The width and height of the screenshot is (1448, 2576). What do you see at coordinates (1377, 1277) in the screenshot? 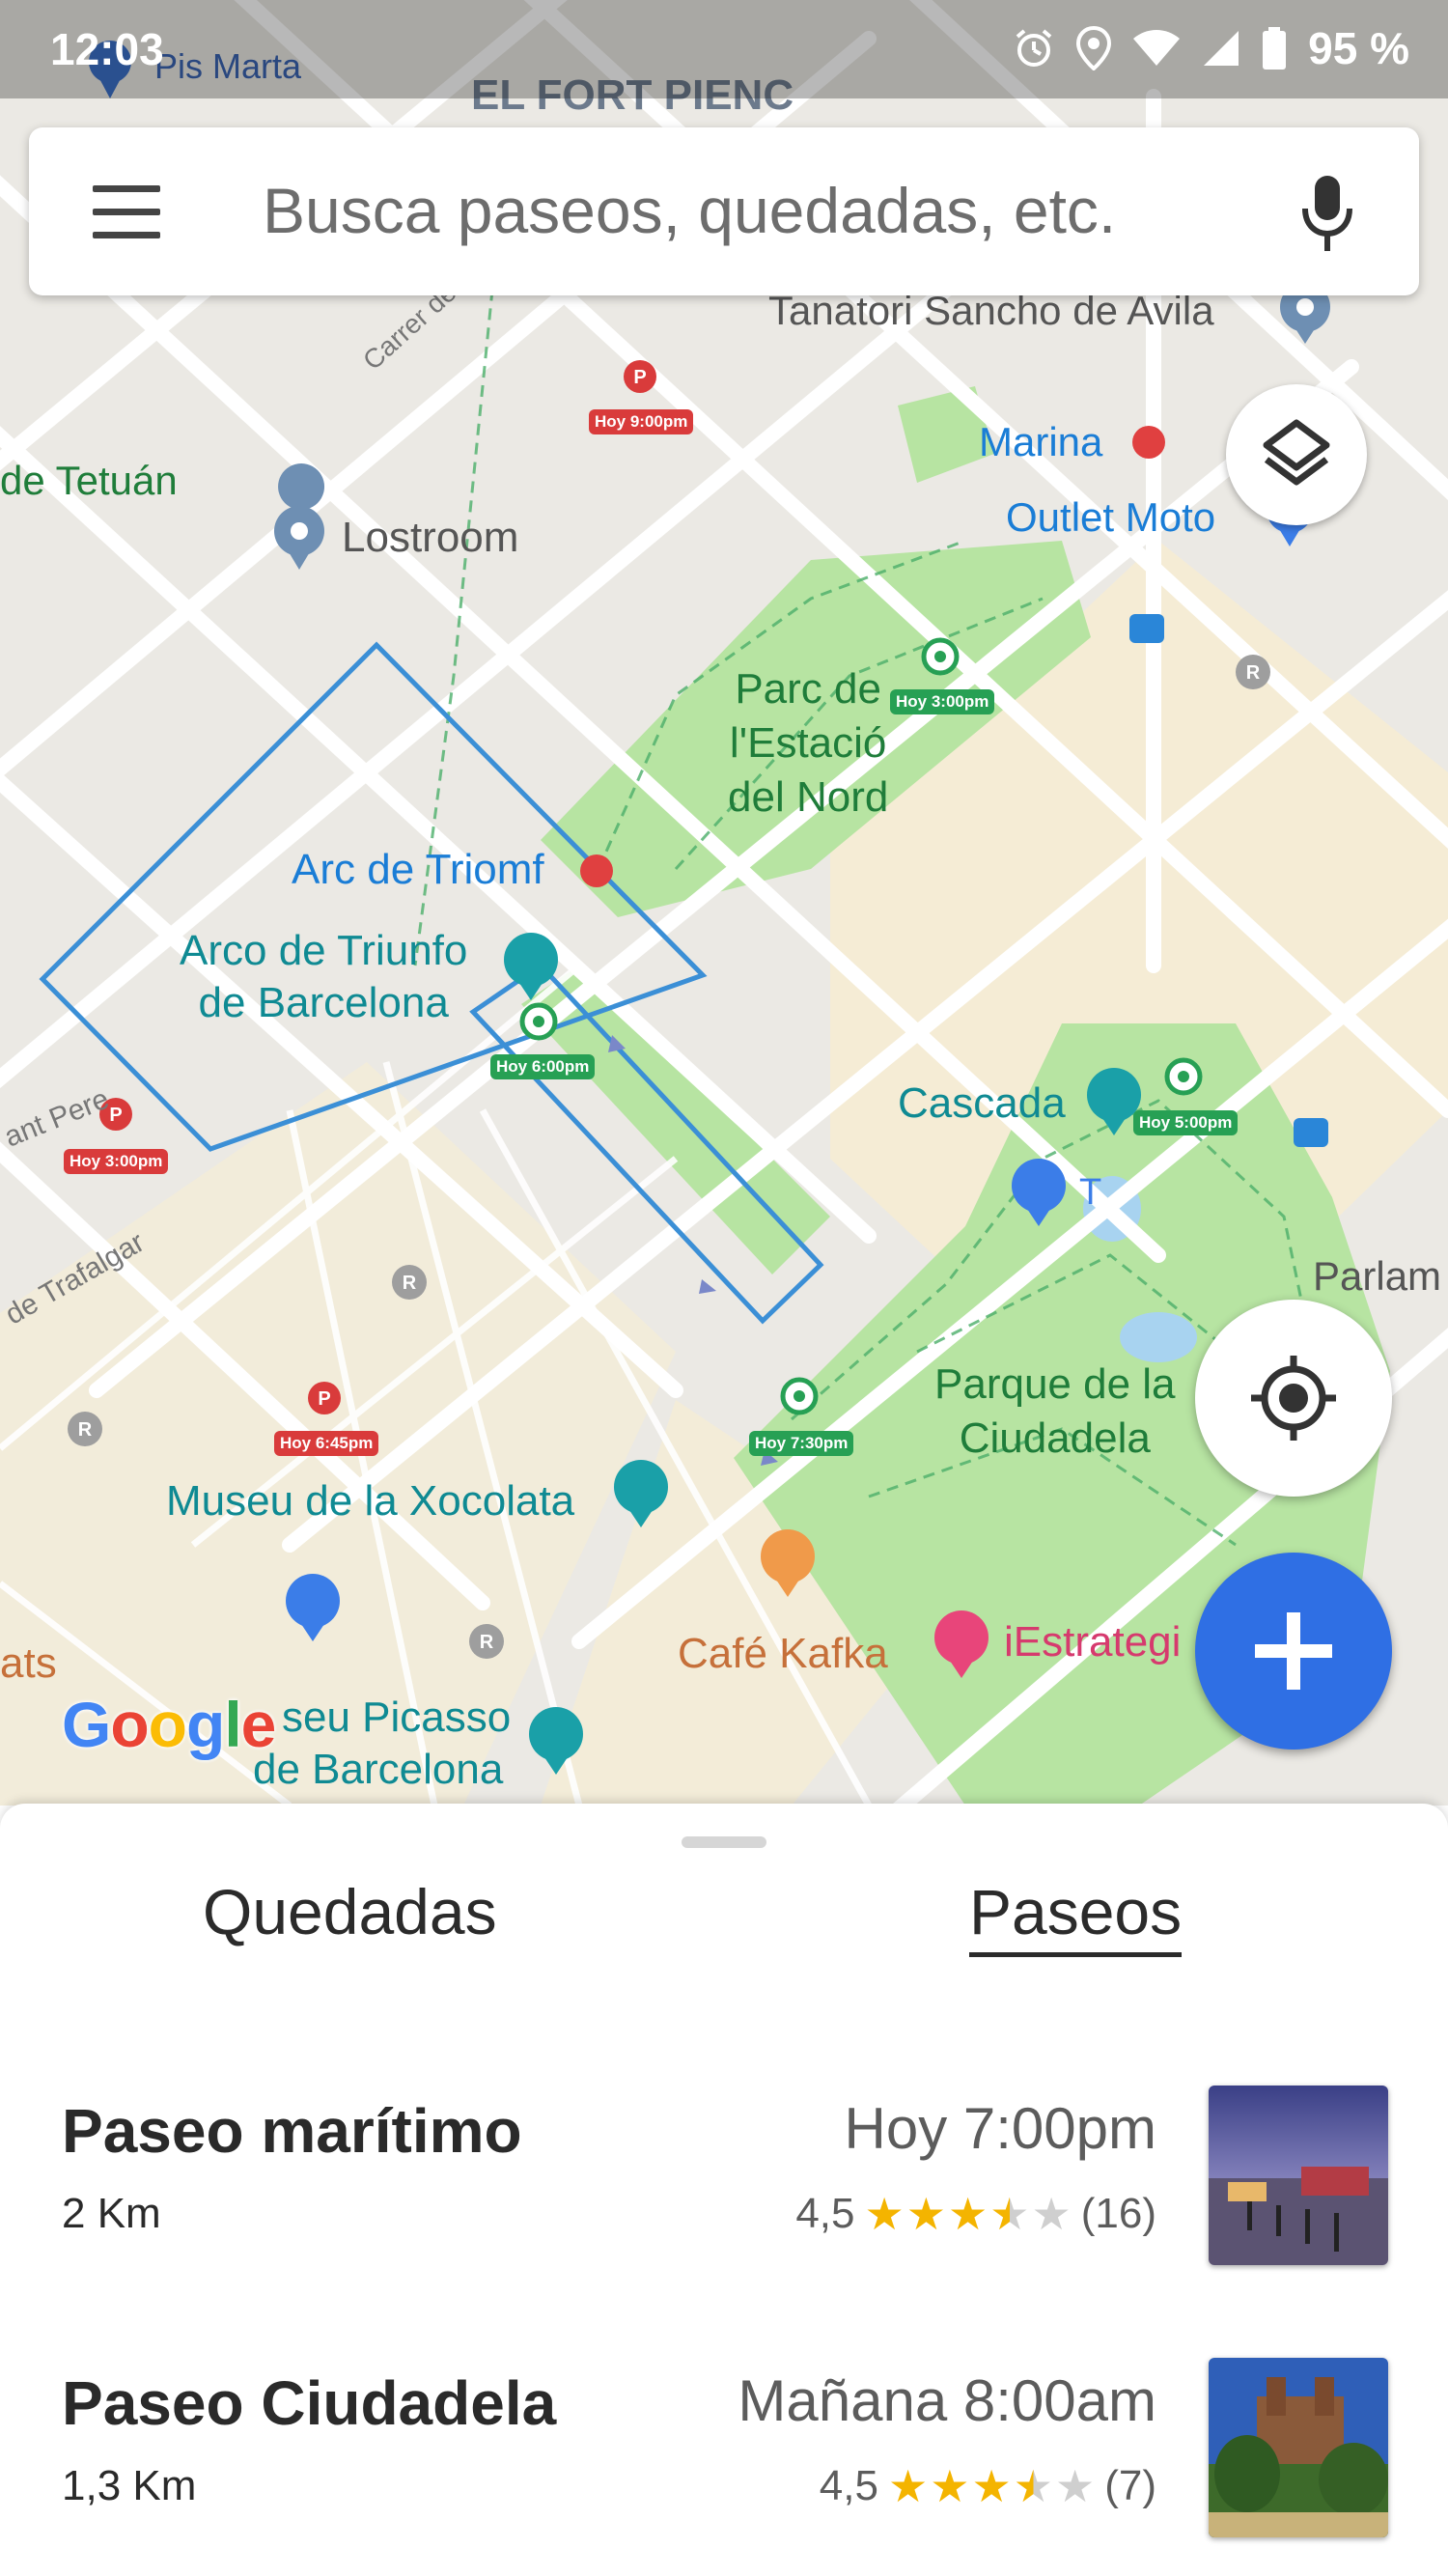
I see `label-parlam: Parlam` at bounding box center [1377, 1277].